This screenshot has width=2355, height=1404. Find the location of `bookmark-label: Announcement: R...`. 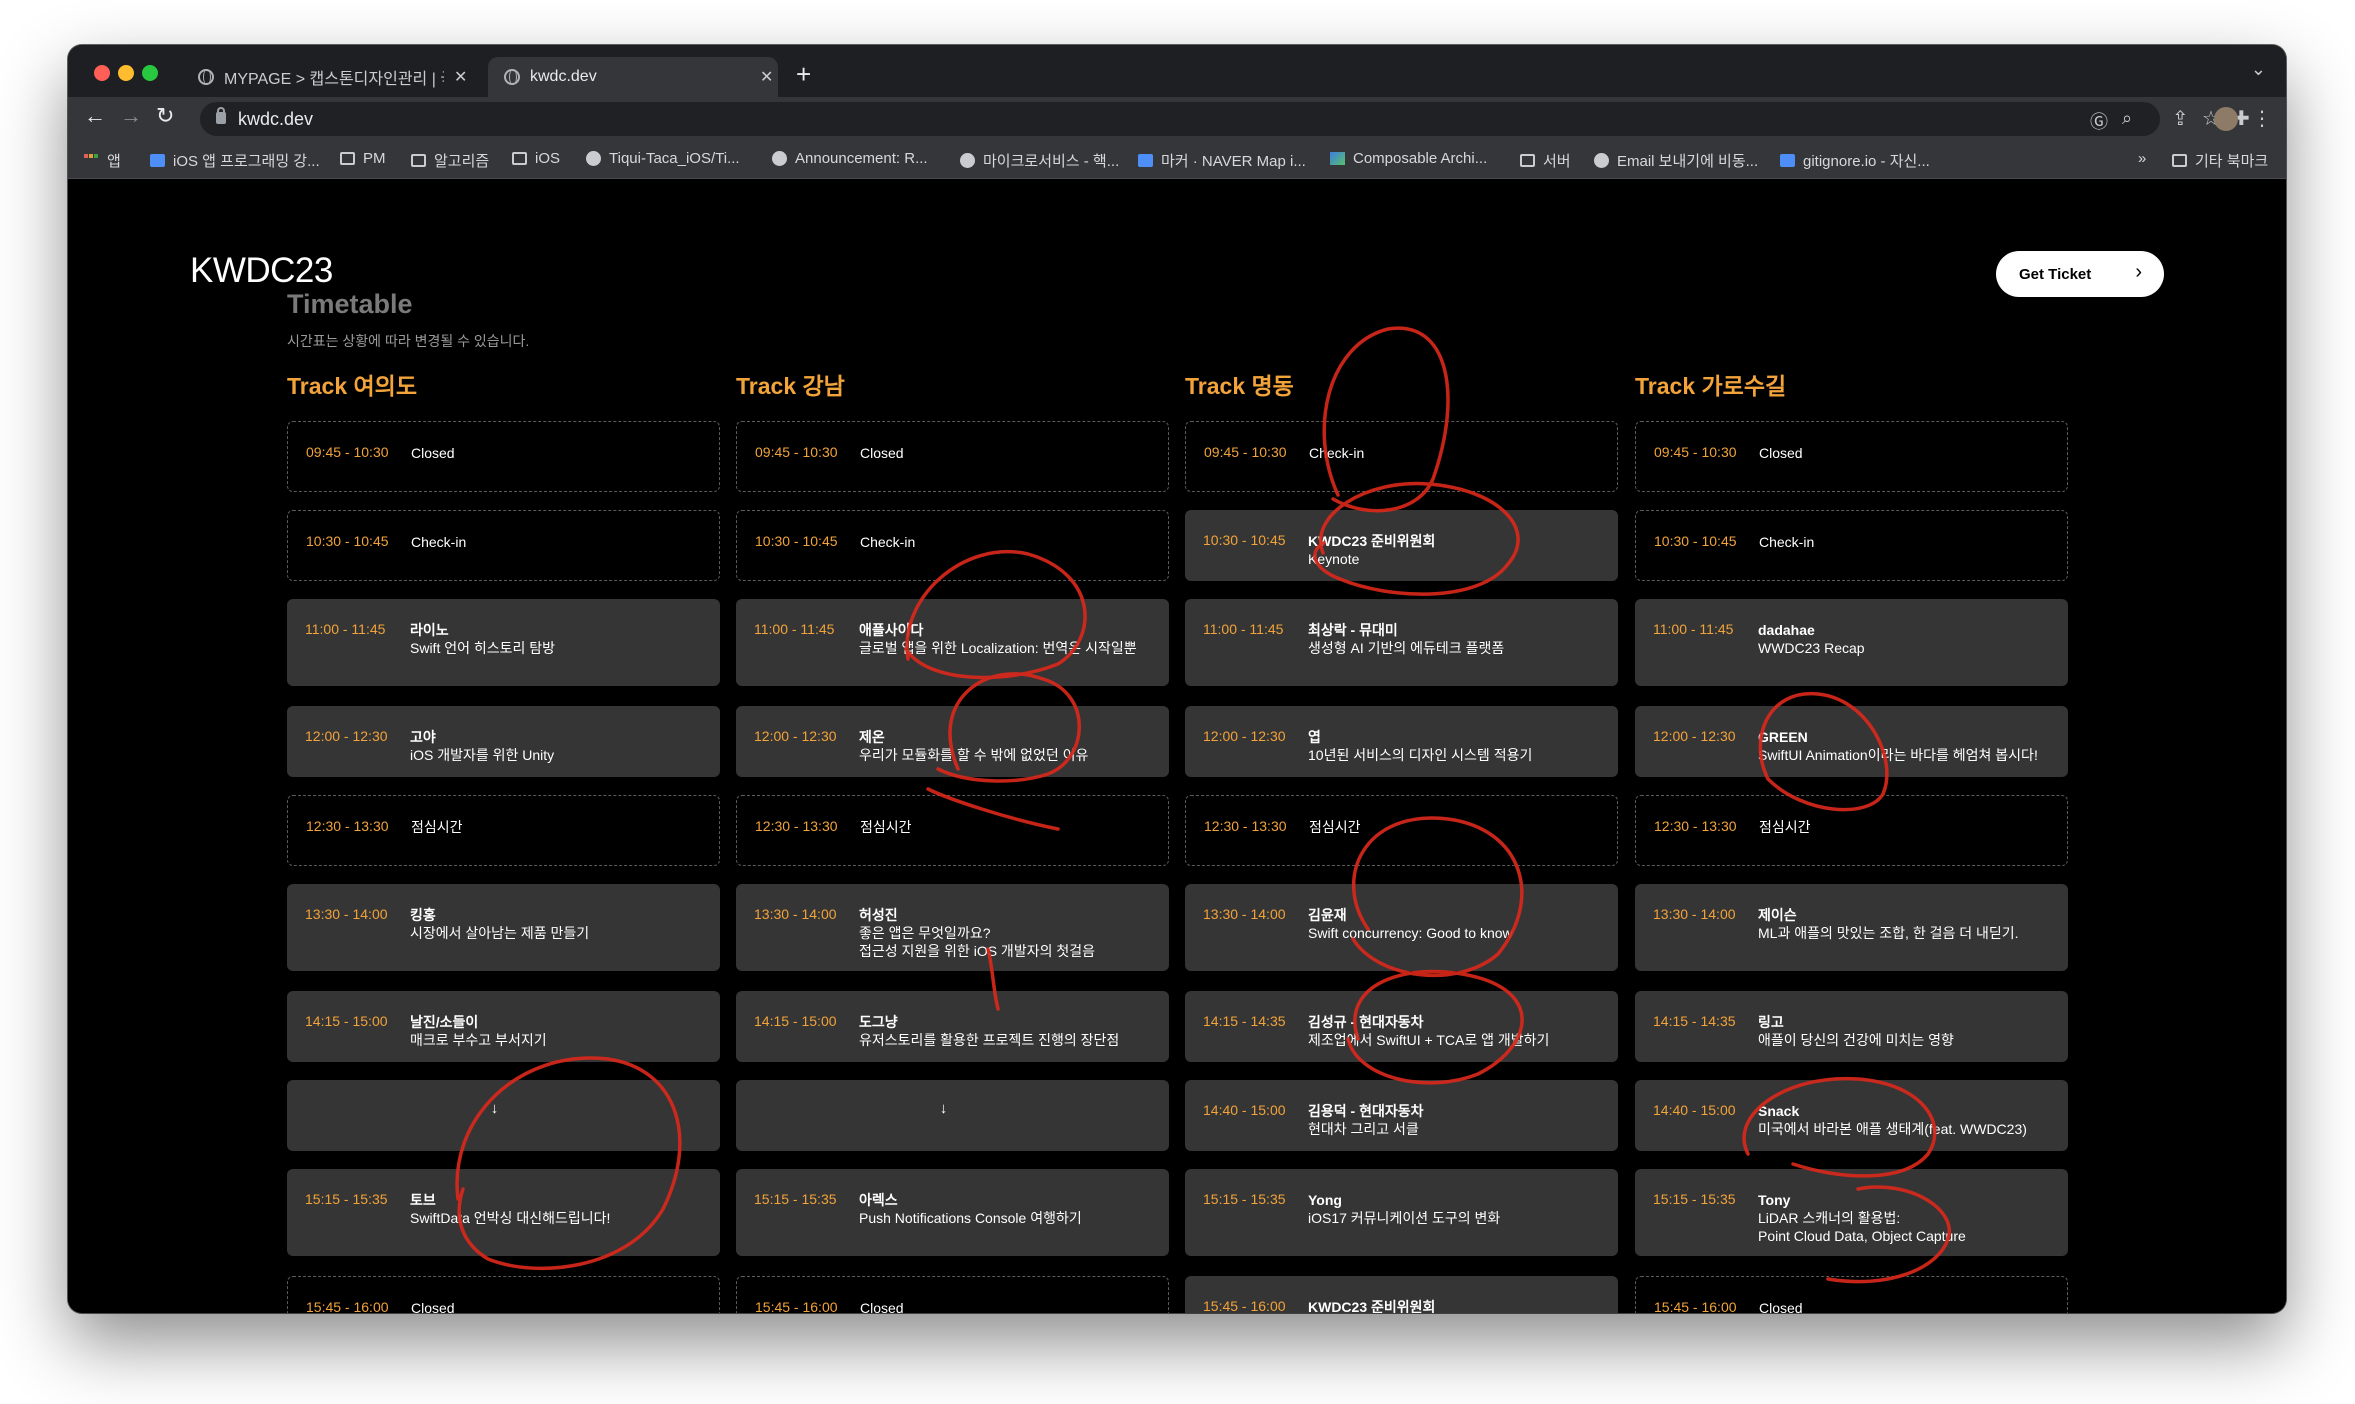

bookmark-label: Announcement: R... is located at coordinates (861, 158).